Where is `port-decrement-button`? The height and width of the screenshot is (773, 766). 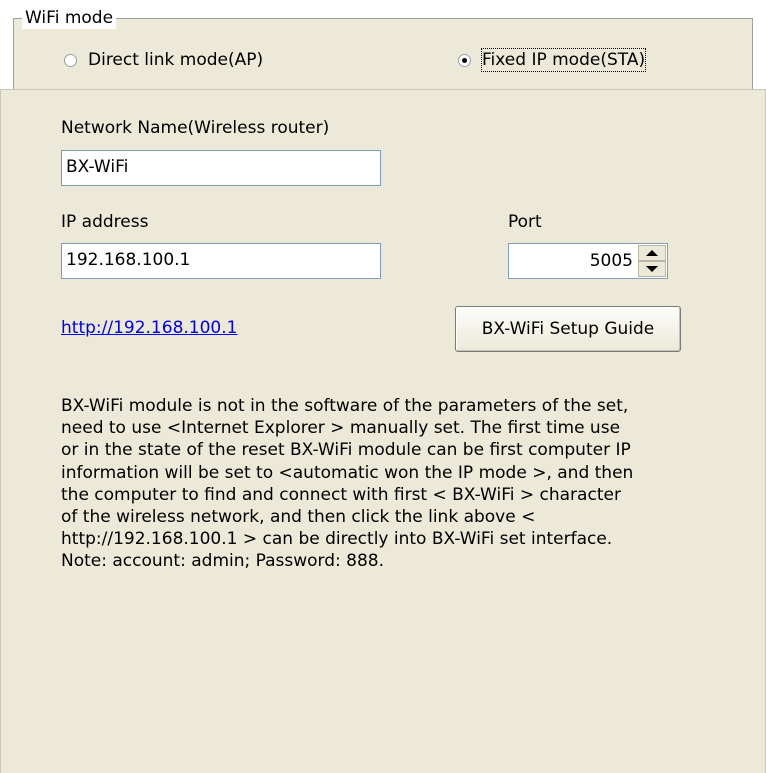 port-decrement-button is located at coordinates (652, 269).